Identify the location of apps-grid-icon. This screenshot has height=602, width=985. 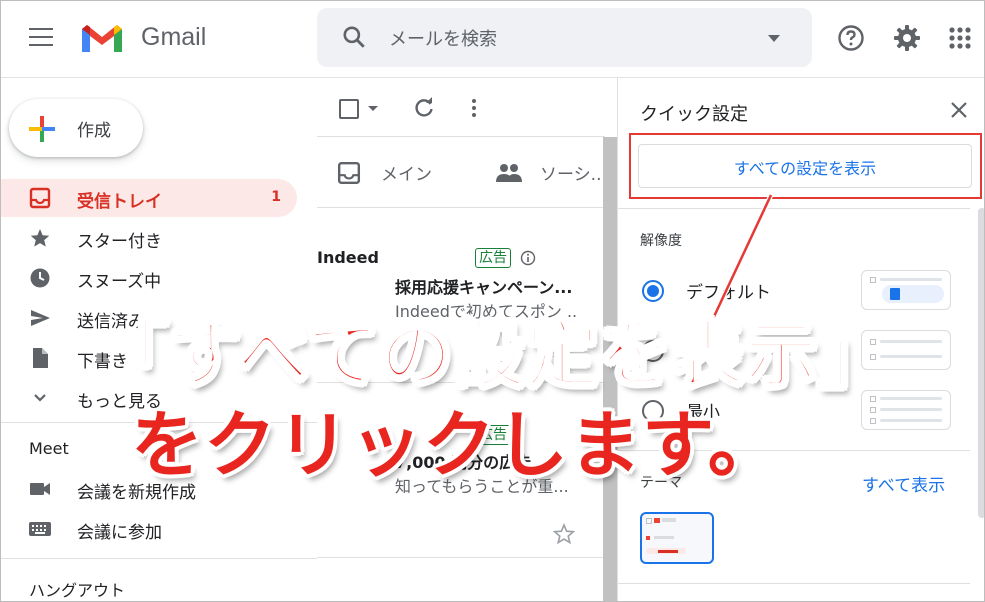
(960, 38).